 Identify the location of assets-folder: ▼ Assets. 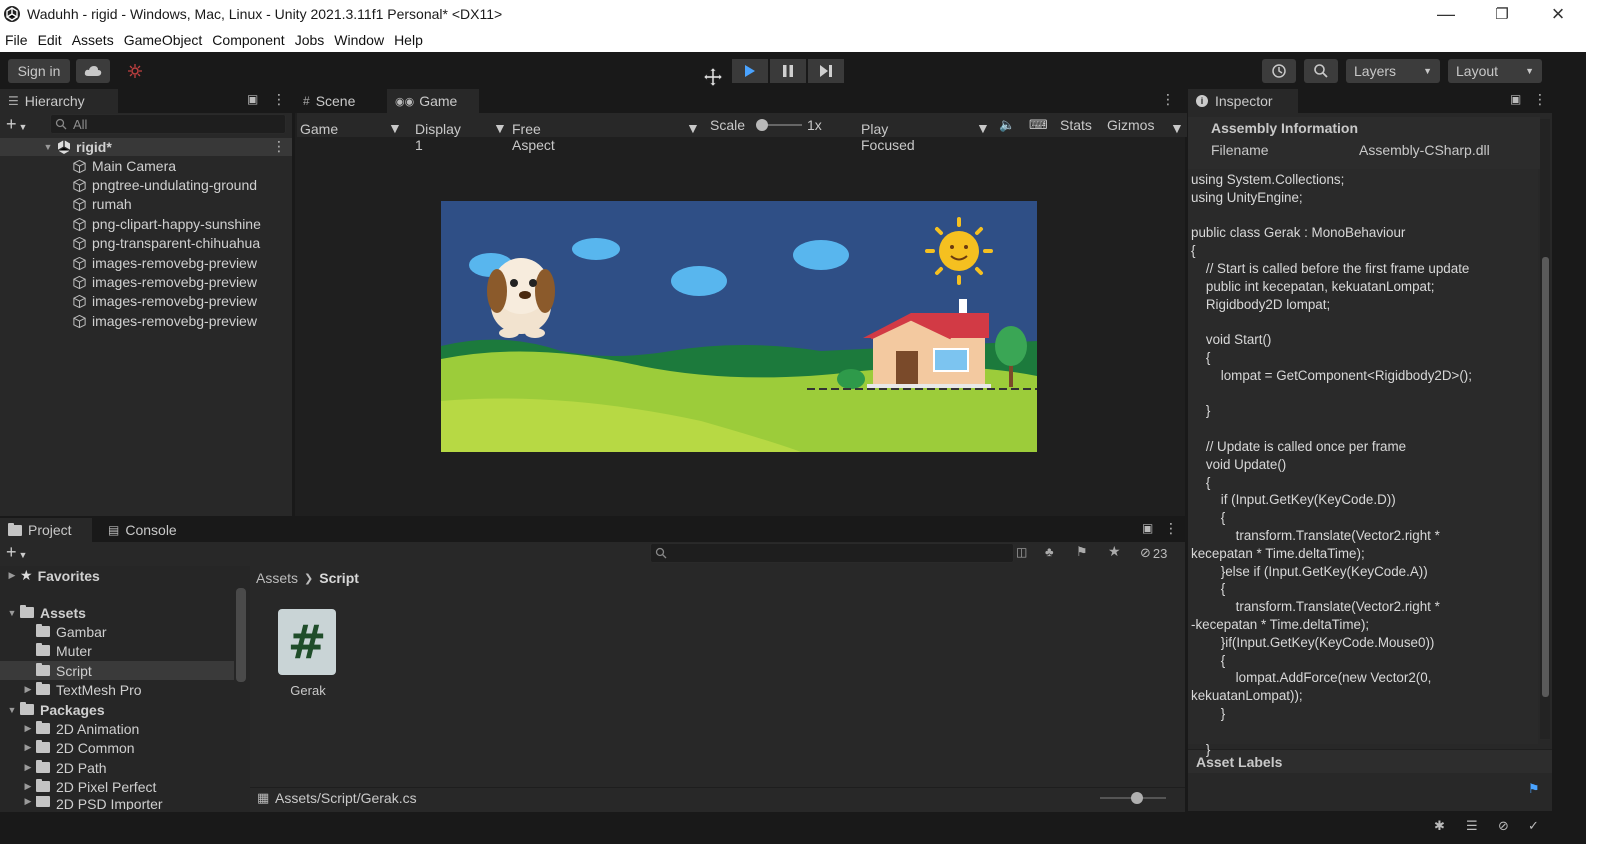
(45, 612).